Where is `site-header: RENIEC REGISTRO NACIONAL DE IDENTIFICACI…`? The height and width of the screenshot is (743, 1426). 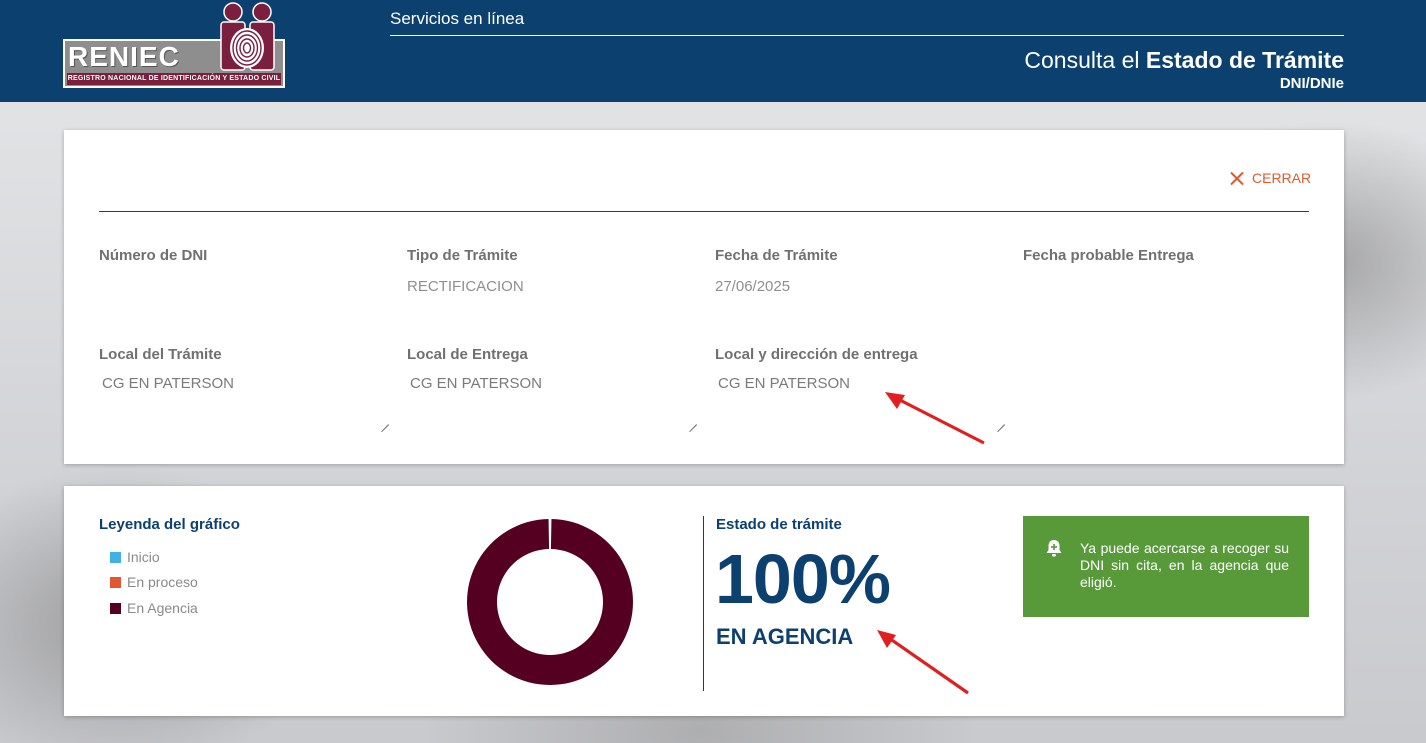
site-header: RENIEC REGISTRO NACIONAL DE IDENTIFICACI… is located at coordinates (713, 51).